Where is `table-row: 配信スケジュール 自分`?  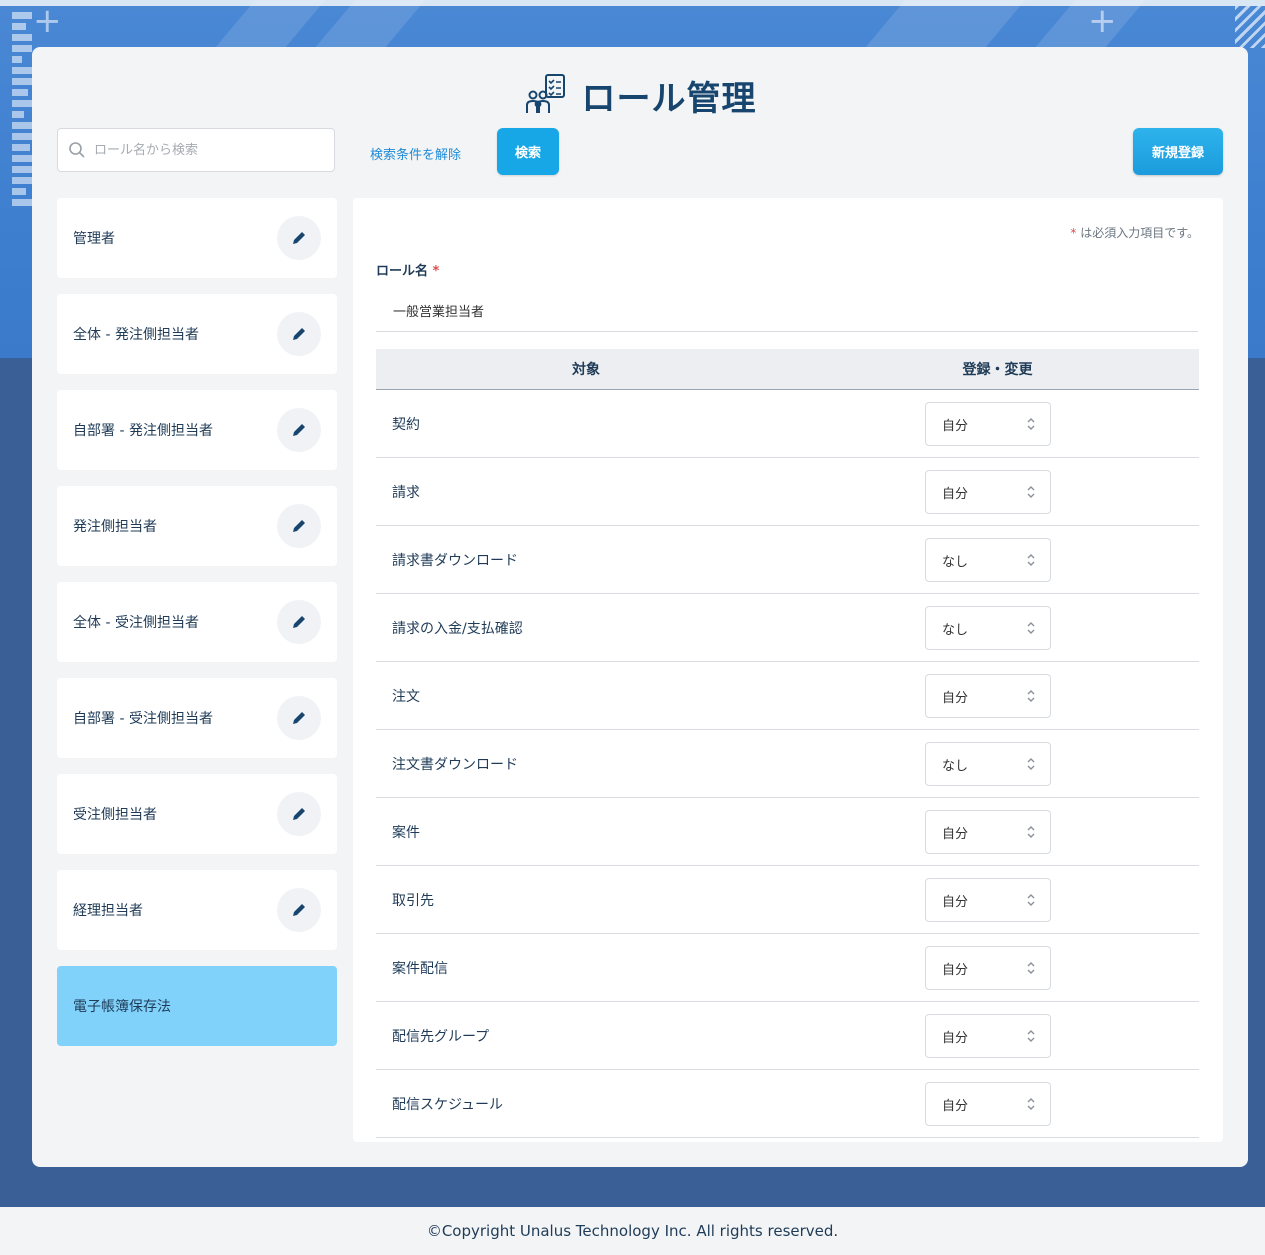
table-row: 配信スケジュール 自分 is located at coordinates (787, 1104).